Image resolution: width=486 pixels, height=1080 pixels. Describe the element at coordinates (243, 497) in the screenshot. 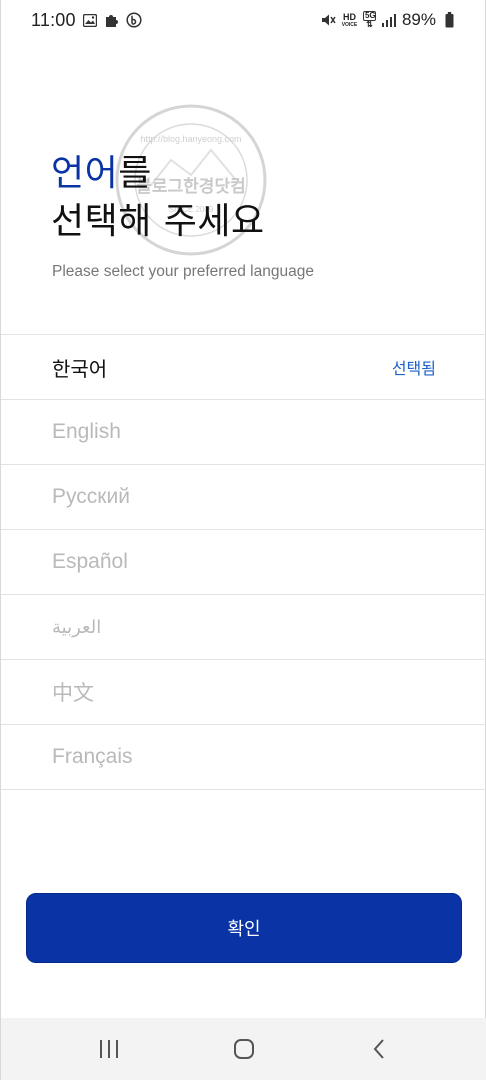

I see `language-option-russian: Русский` at that location.